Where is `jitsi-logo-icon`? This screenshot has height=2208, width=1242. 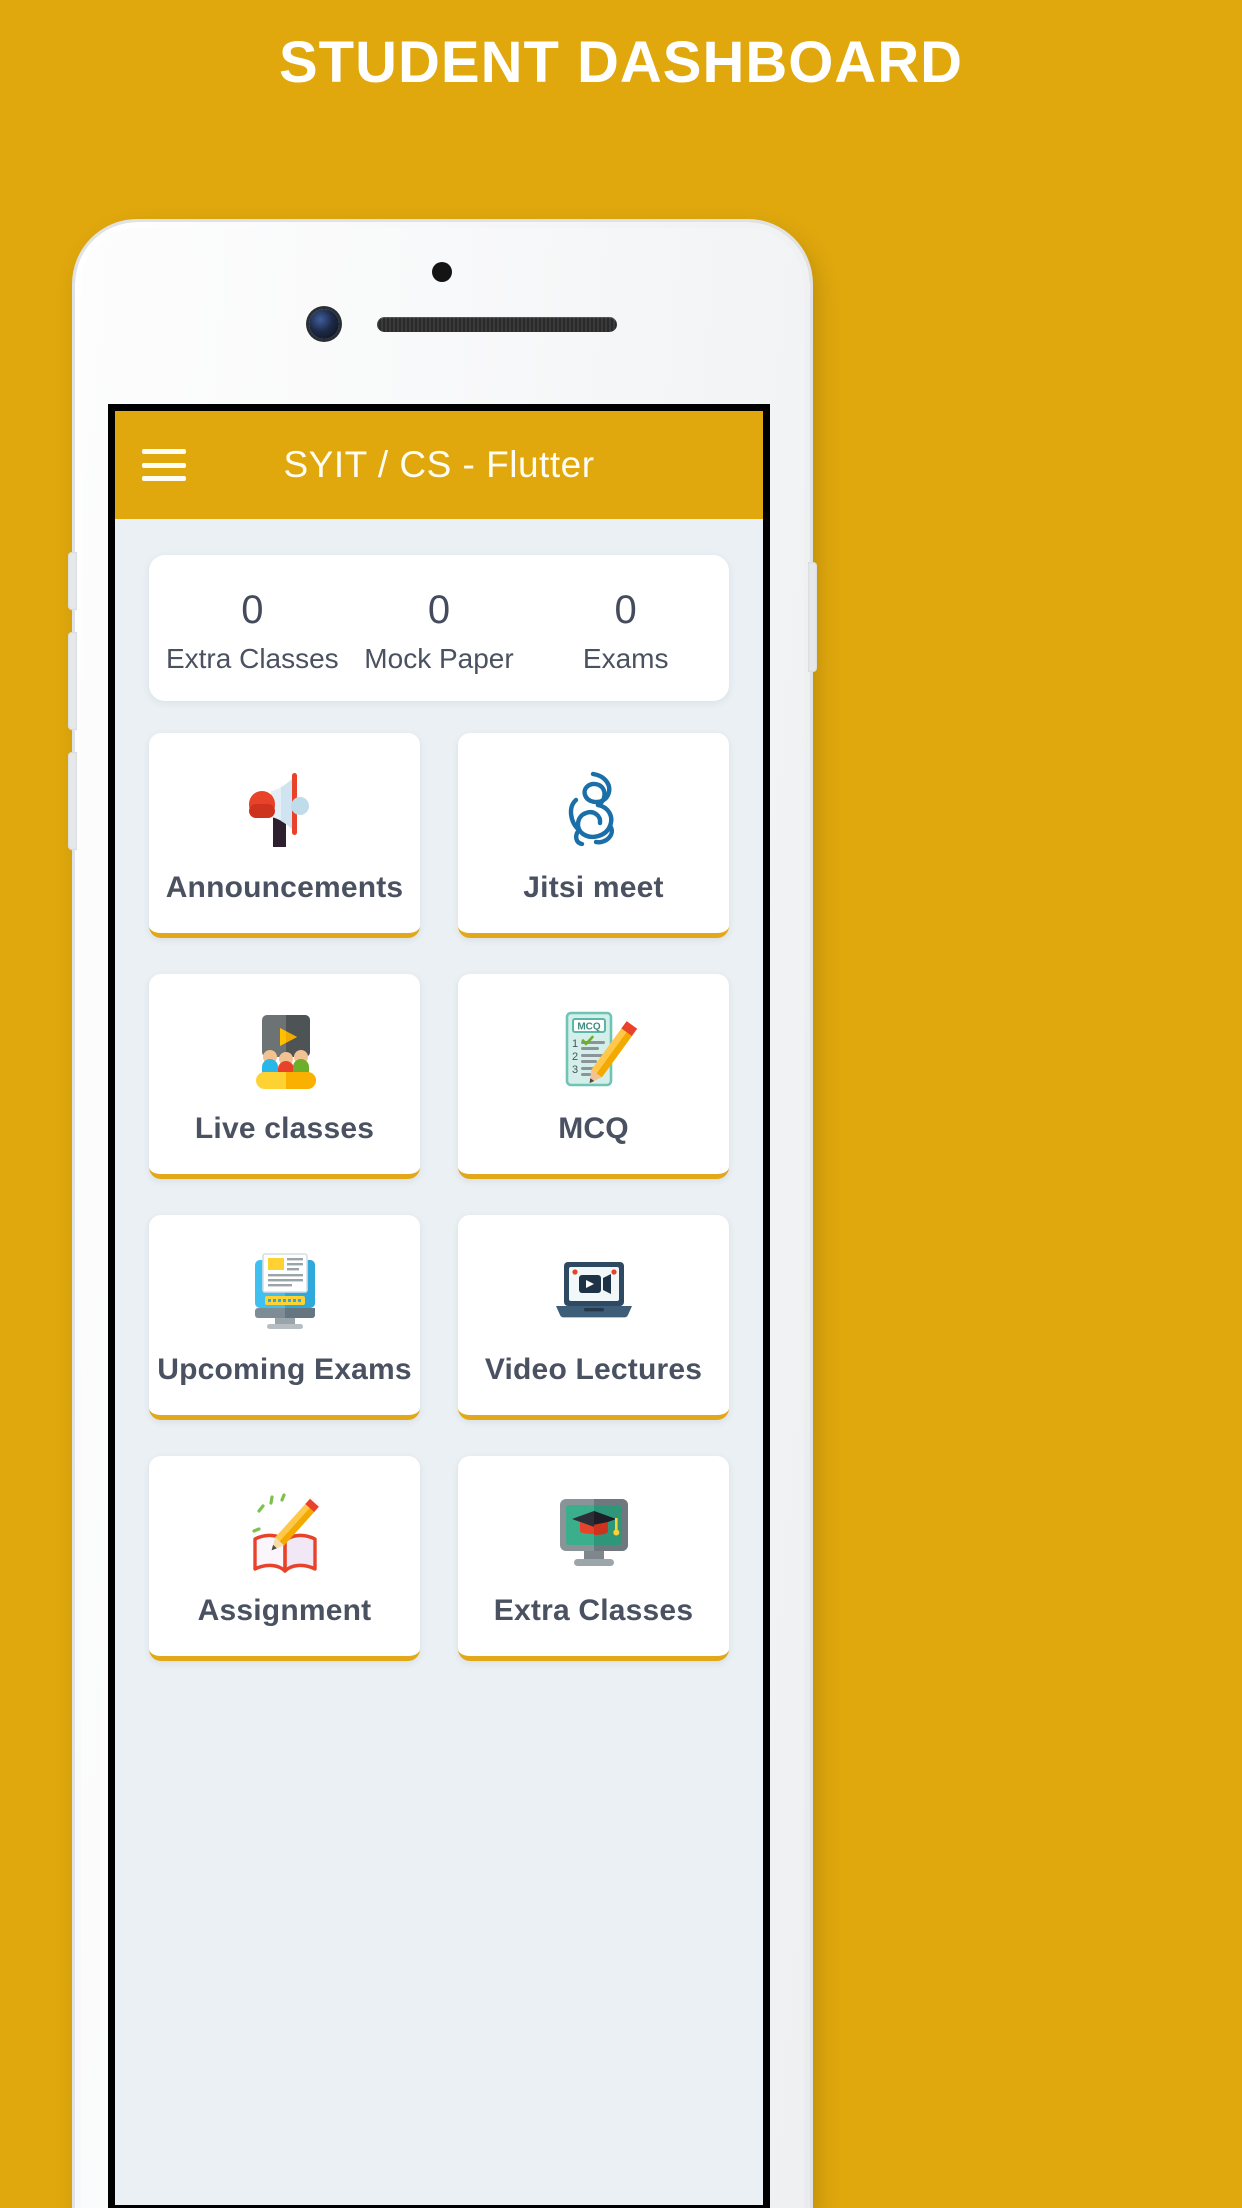
jitsi-logo-icon is located at coordinates (594, 809).